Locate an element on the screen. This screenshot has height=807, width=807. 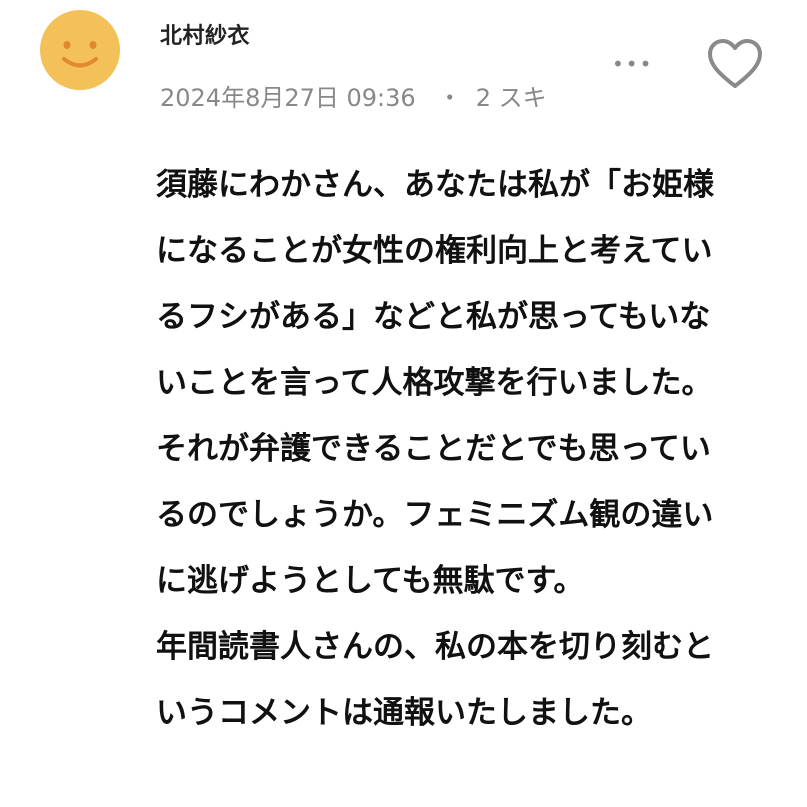
like-count: 2 スキ is located at coordinates (511, 98).